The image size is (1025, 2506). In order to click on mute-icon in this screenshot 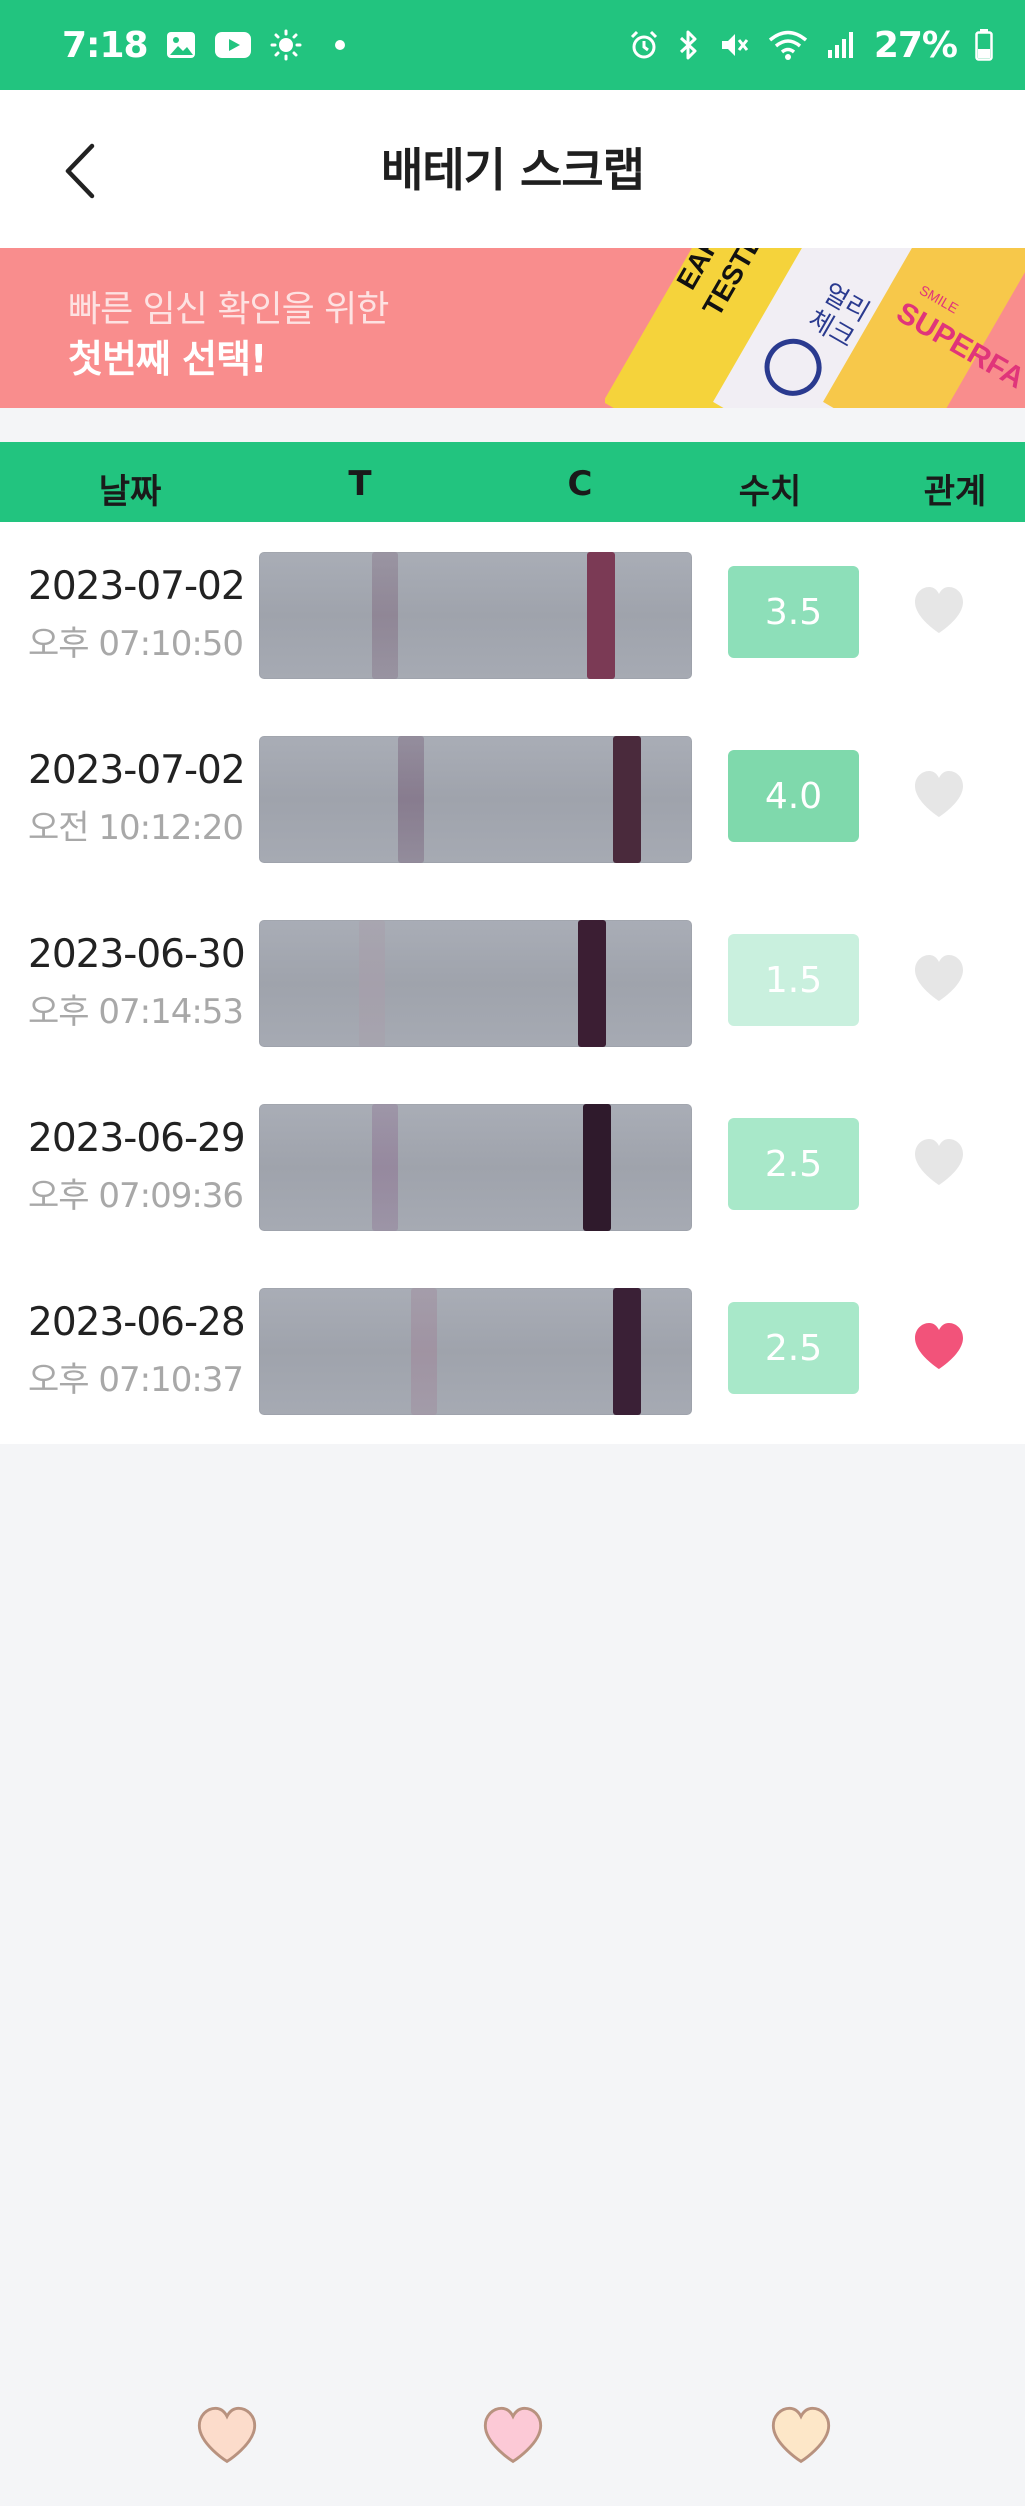, I will do `click(734, 45)`.